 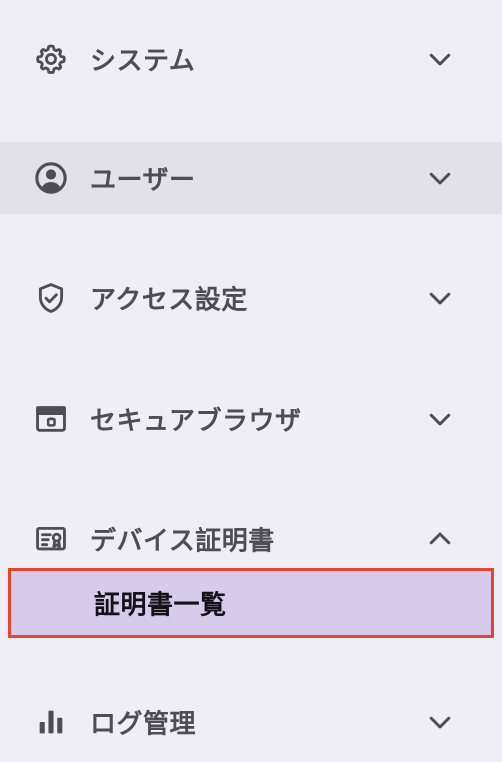 I want to click on menu-item-secure-browser-label: セキュアブラウザ, so click(x=196, y=421).